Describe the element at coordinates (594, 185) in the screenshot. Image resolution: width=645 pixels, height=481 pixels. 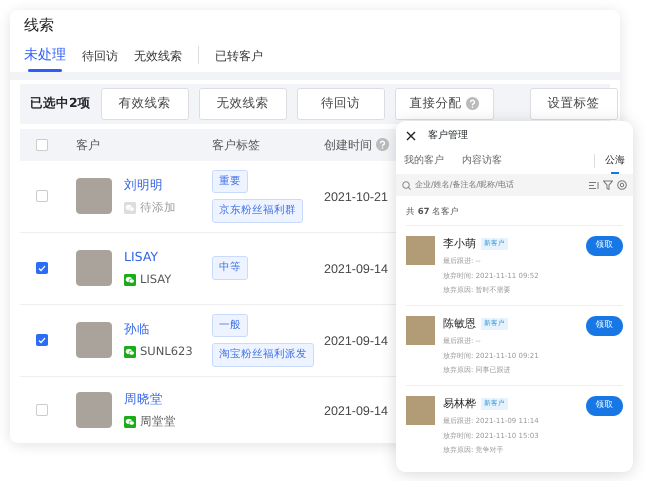
I see `sort-icon` at that location.